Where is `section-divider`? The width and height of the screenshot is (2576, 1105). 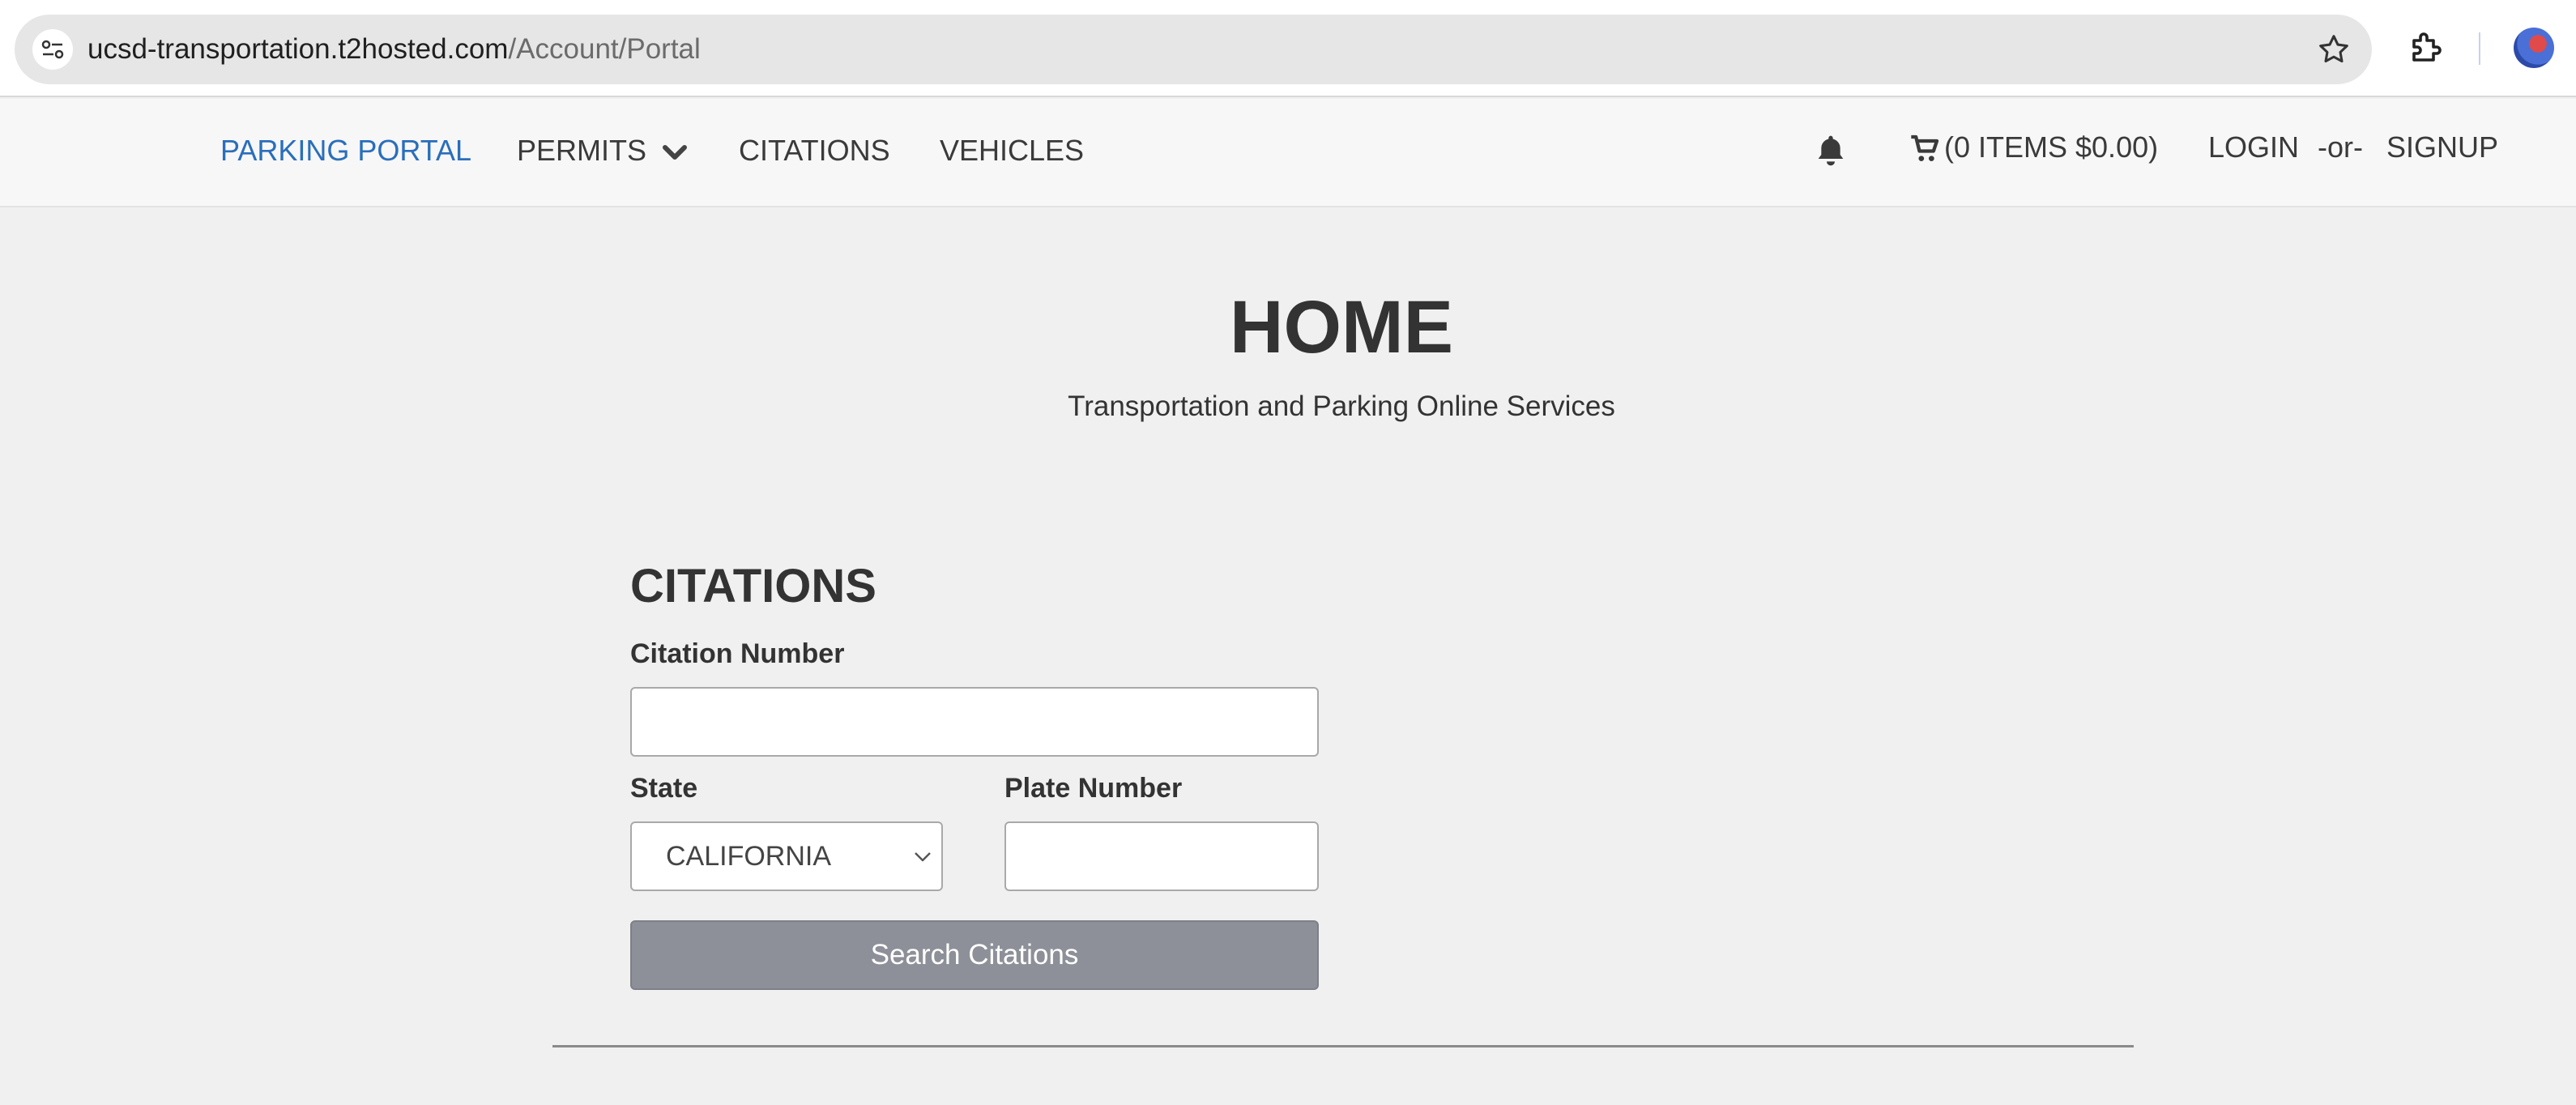
section-divider is located at coordinates (1343, 1046).